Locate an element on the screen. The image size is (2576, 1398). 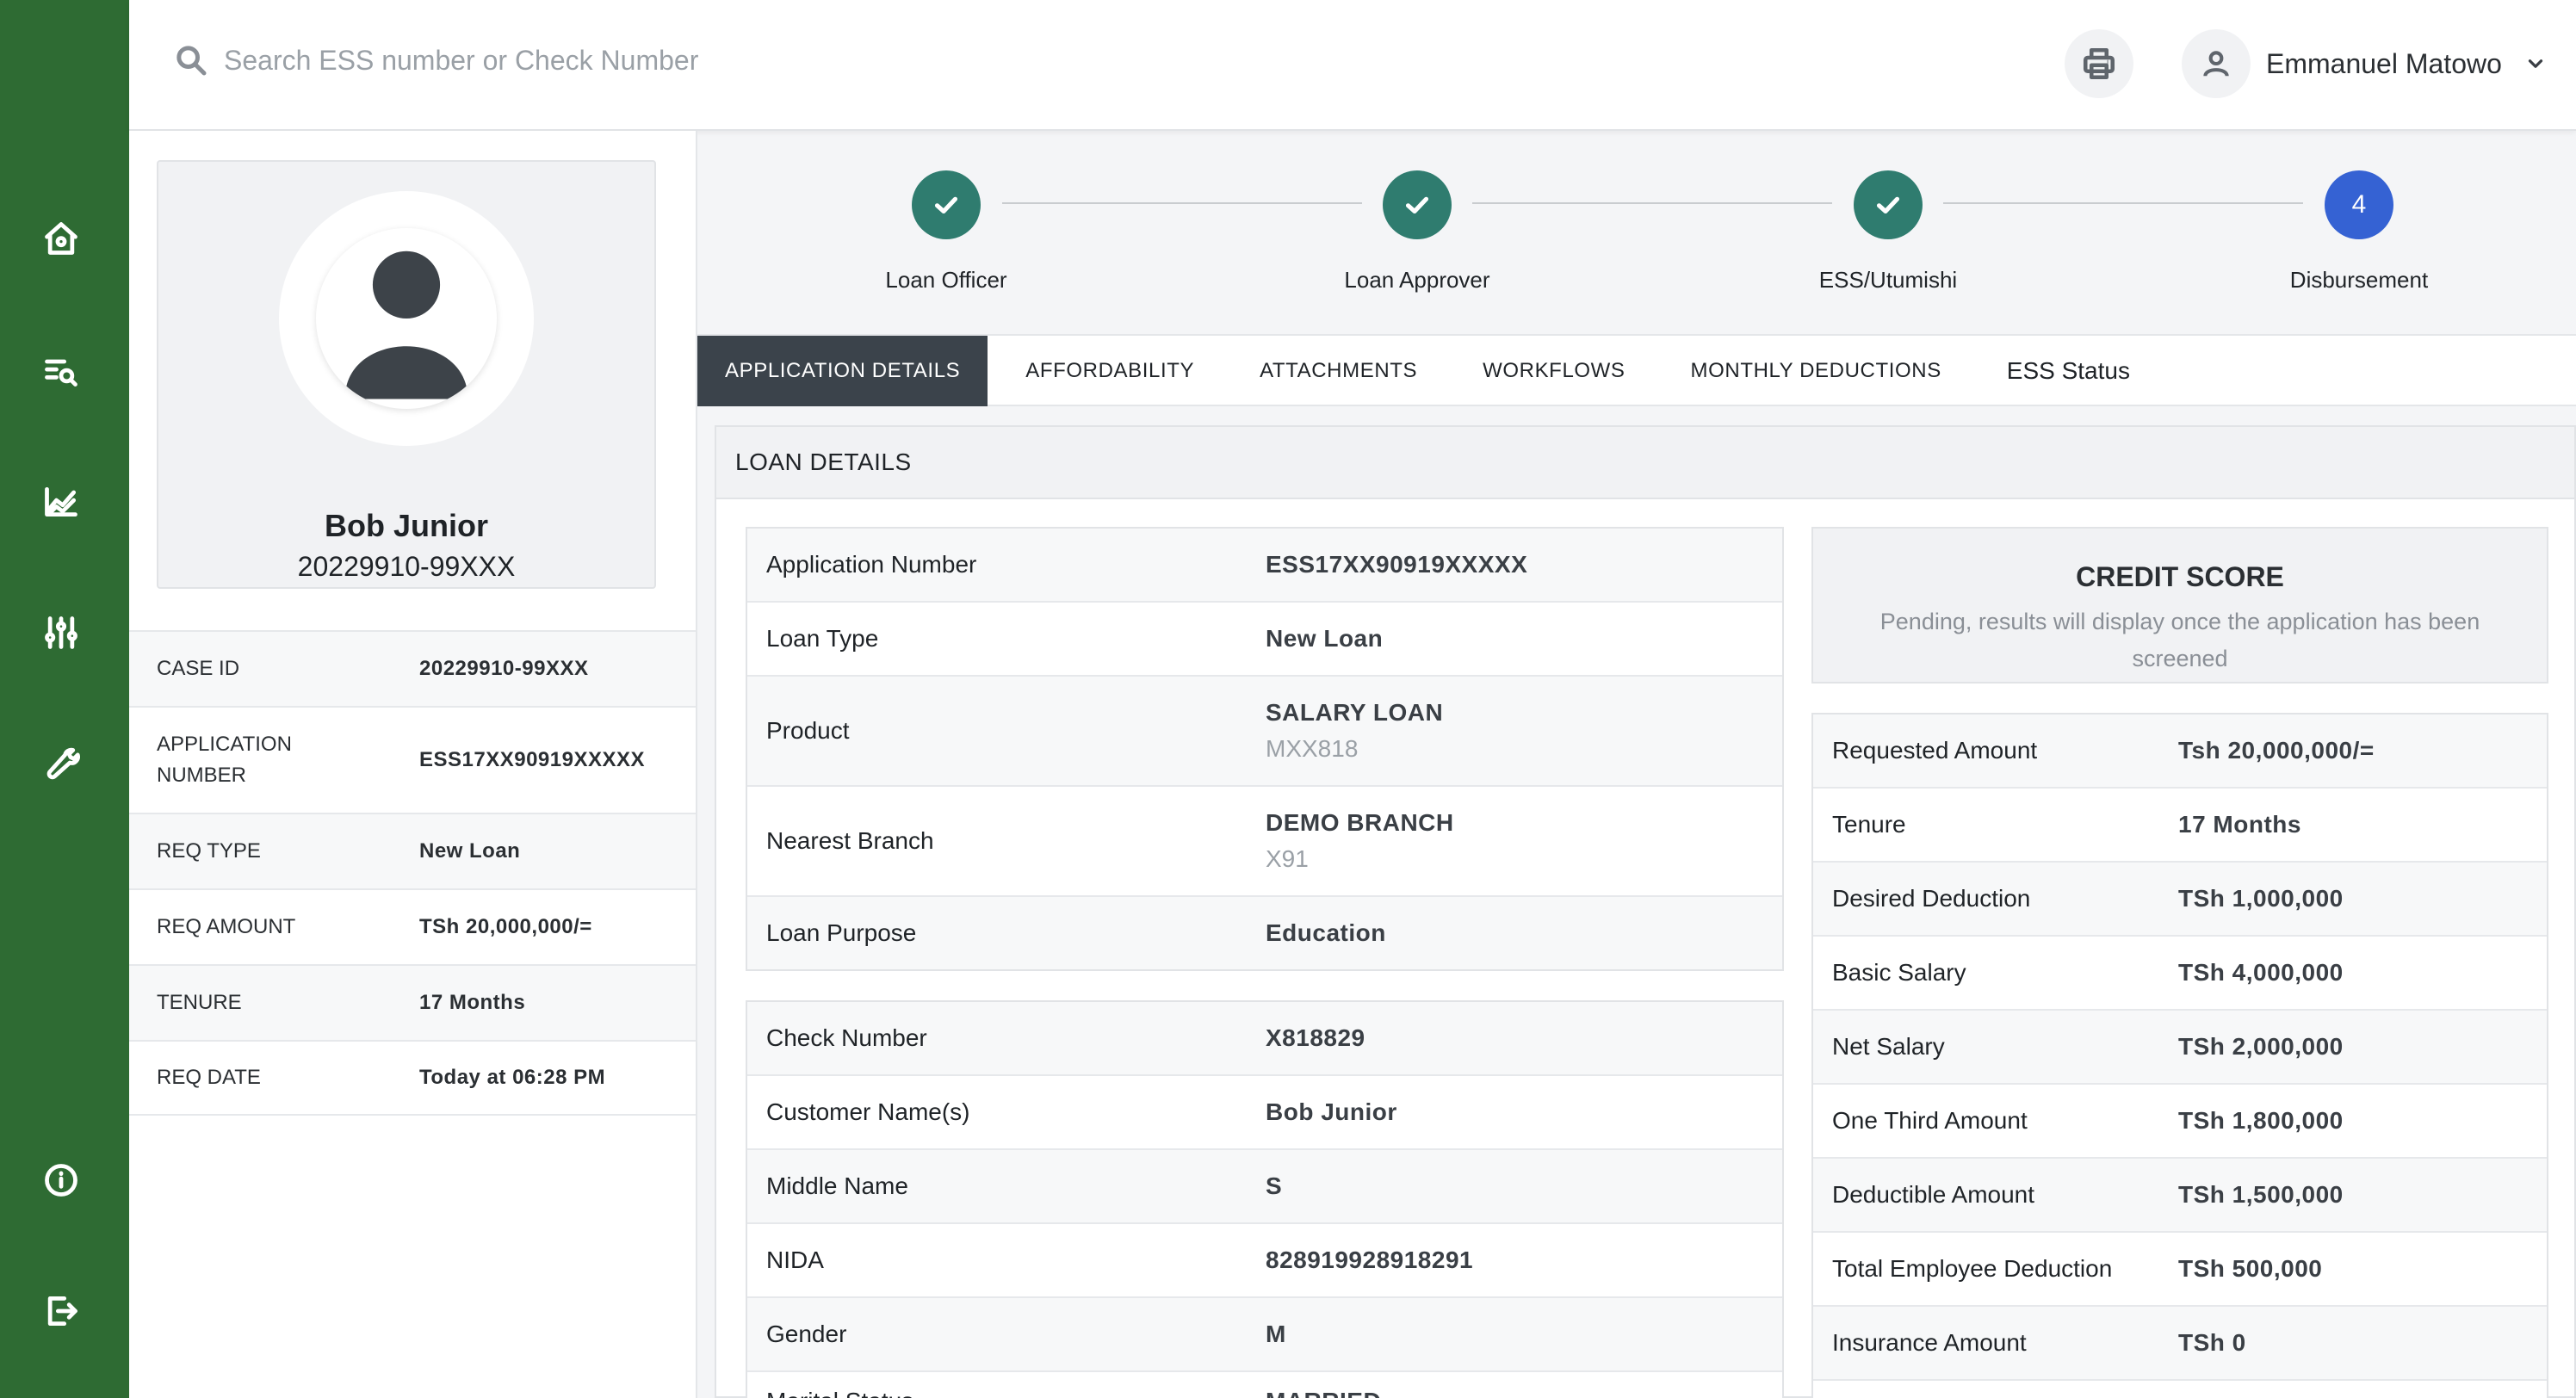
row-value: TSh 2,000,000 is located at coordinates (2261, 1046).